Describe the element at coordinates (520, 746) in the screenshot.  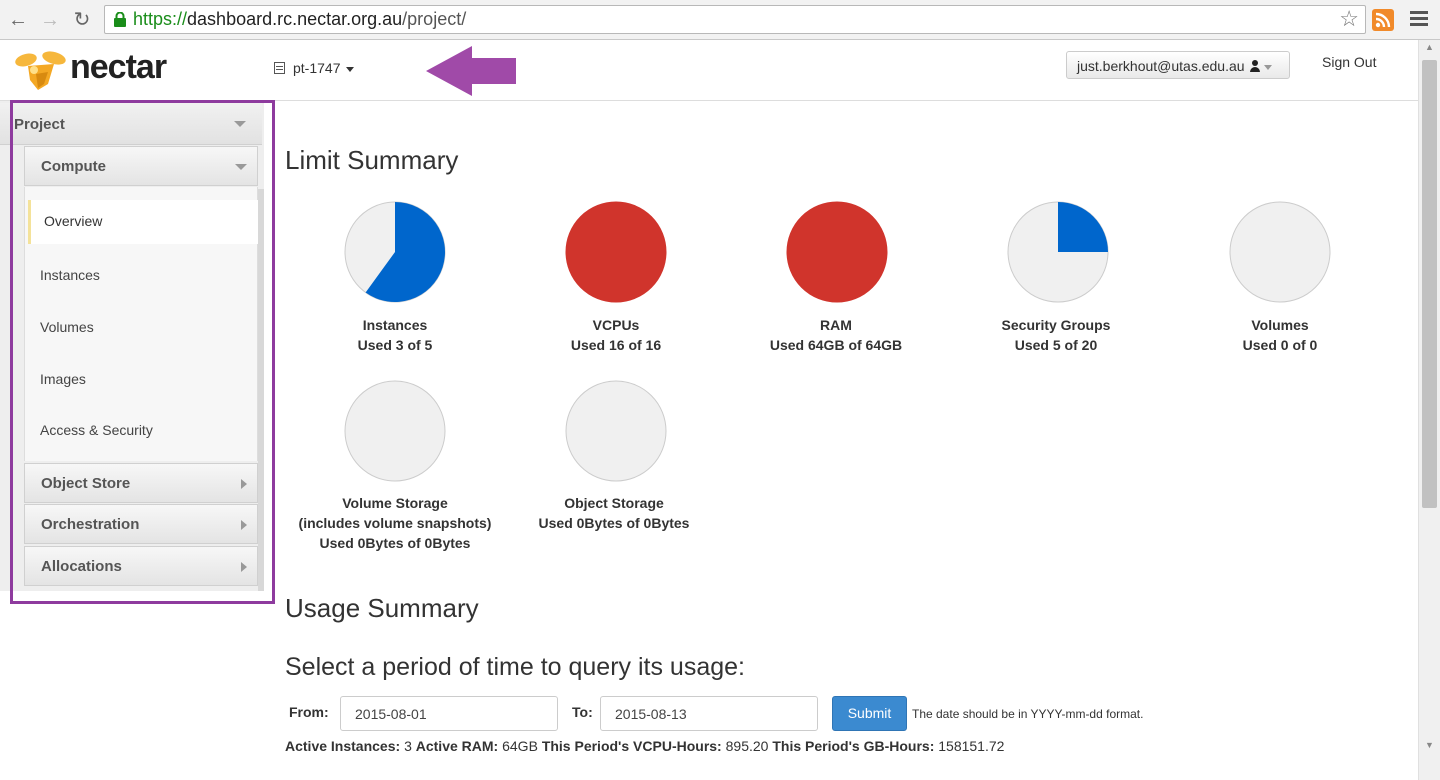
I see `stat-value-active-ram: 64GB` at that location.